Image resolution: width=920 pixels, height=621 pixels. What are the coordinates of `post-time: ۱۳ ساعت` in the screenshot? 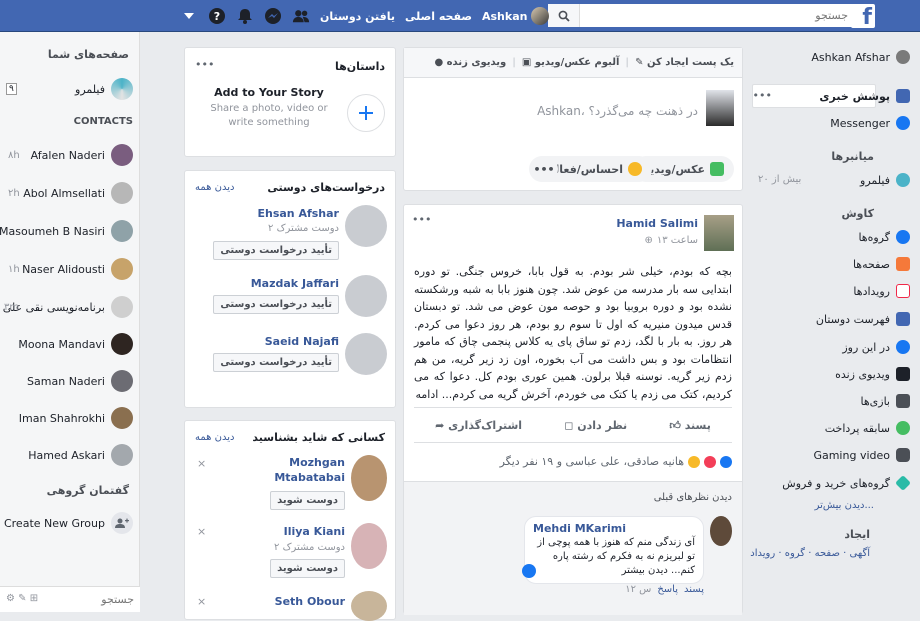 It's located at (677, 240).